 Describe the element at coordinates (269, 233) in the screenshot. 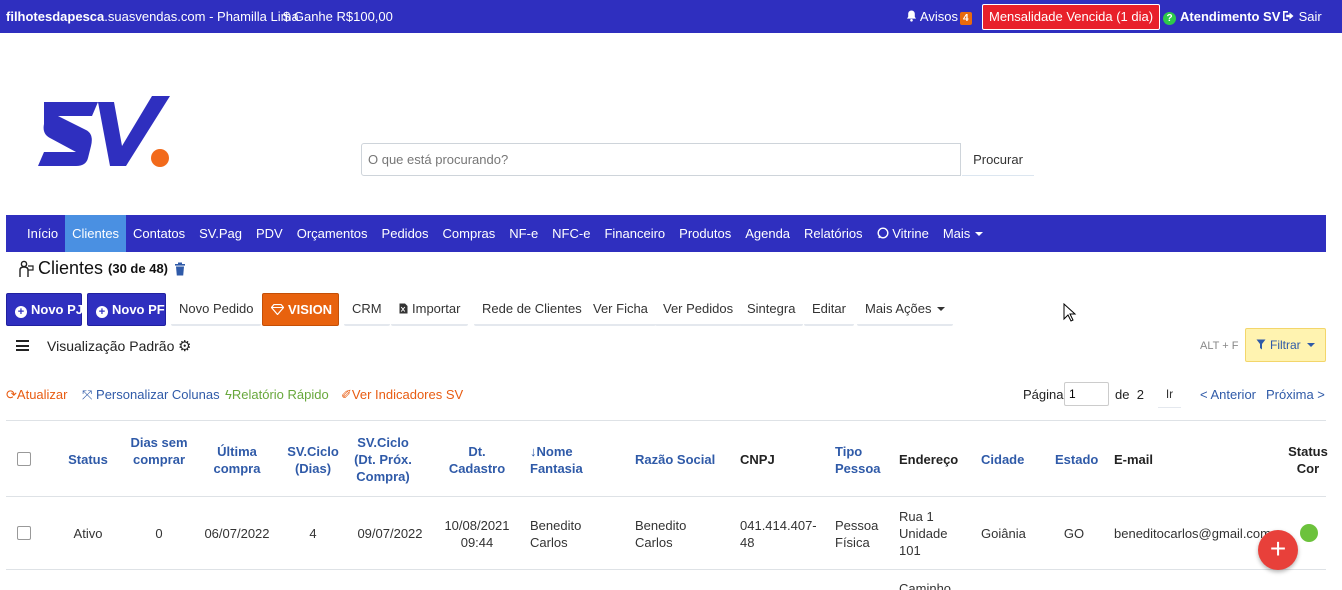

I see `nav-pdv: PDV` at that location.